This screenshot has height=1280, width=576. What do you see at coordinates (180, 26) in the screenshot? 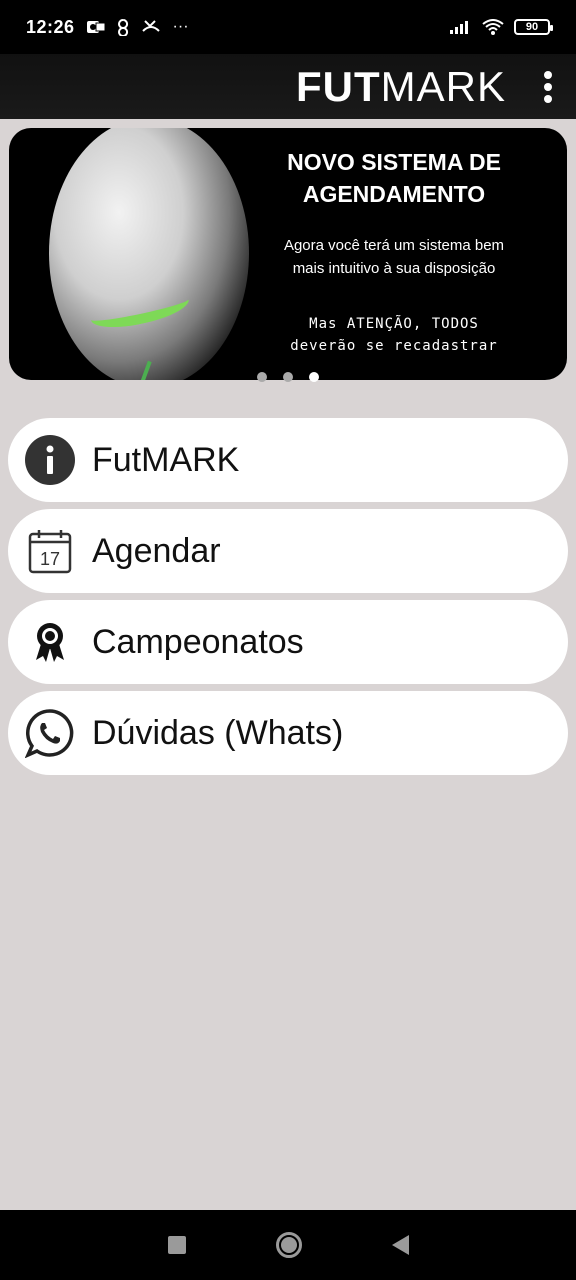
I see `more-notifications-icon: ···` at bounding box center [180, 26].